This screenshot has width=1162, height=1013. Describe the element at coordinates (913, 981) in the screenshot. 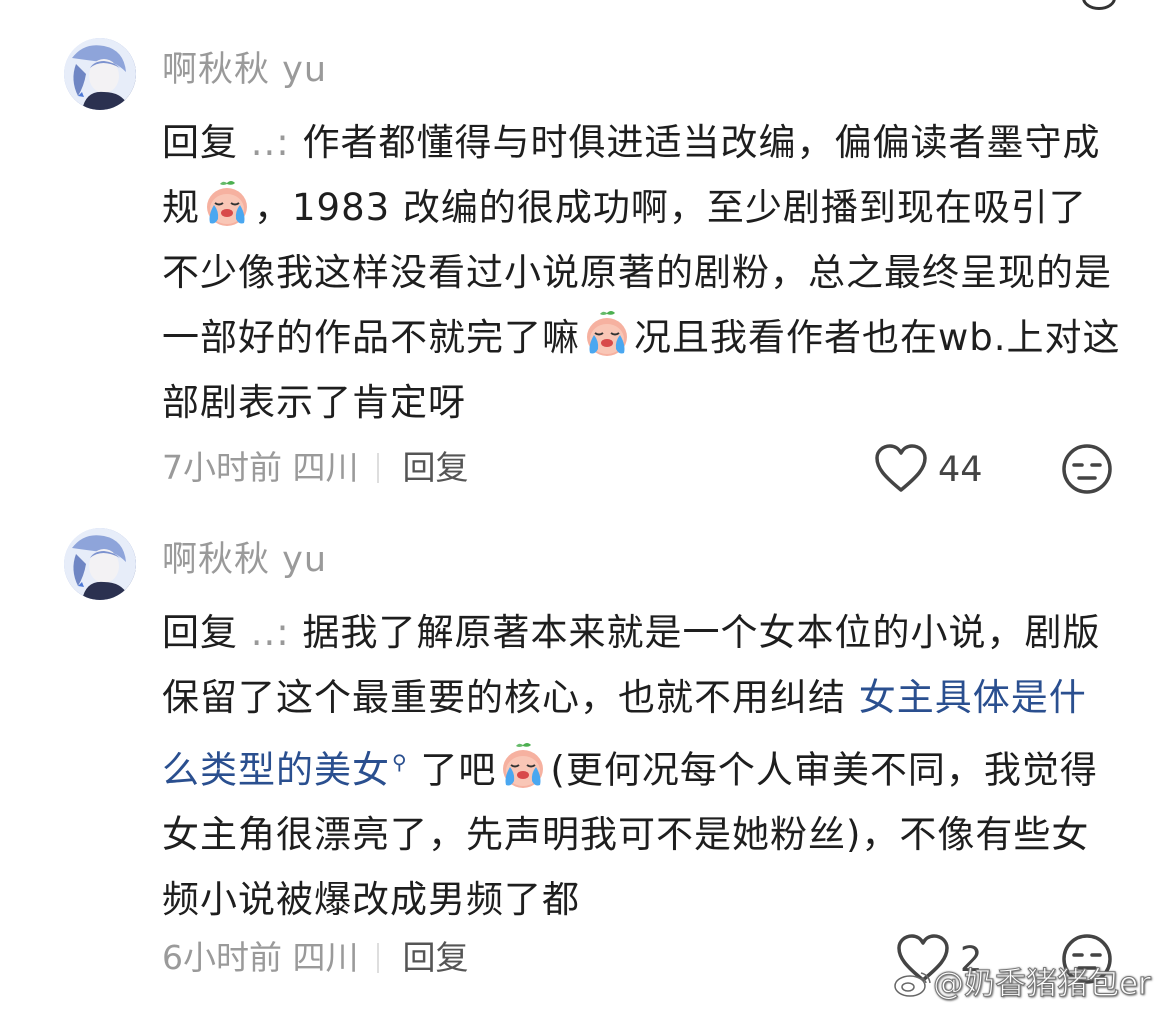

I see `weibo-logo-icon` at that location.